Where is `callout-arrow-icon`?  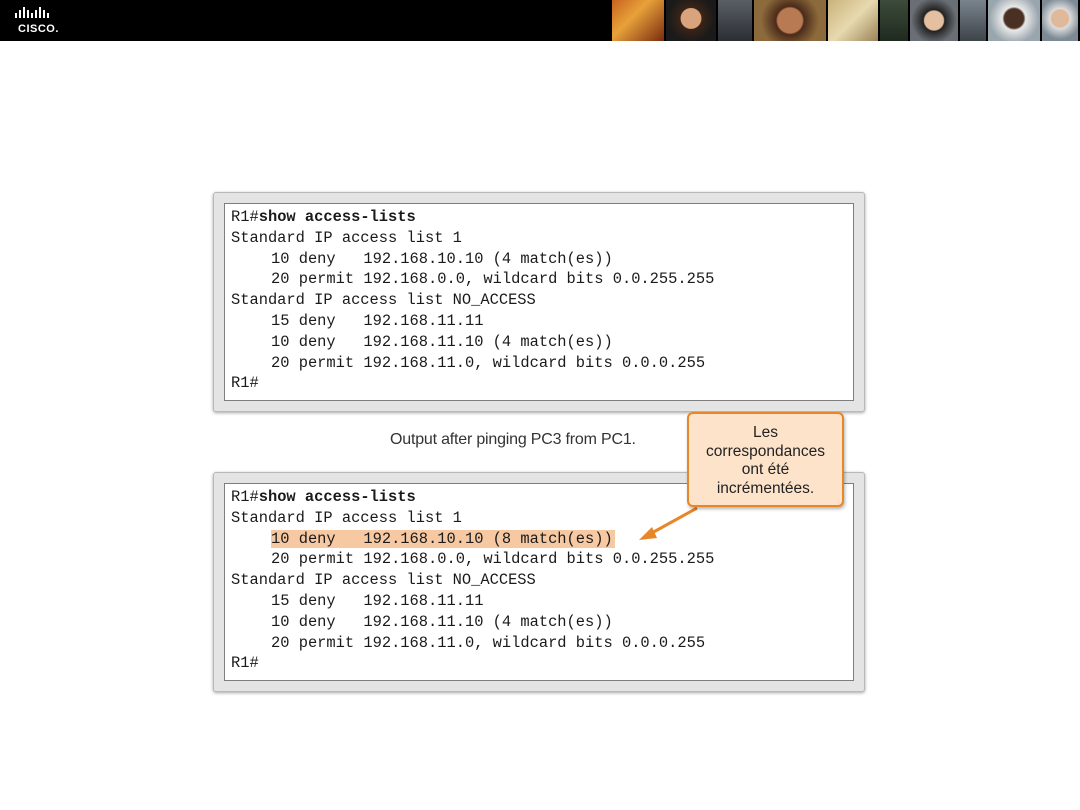
callout-arrow-icon is located at coordinates (668, 523).